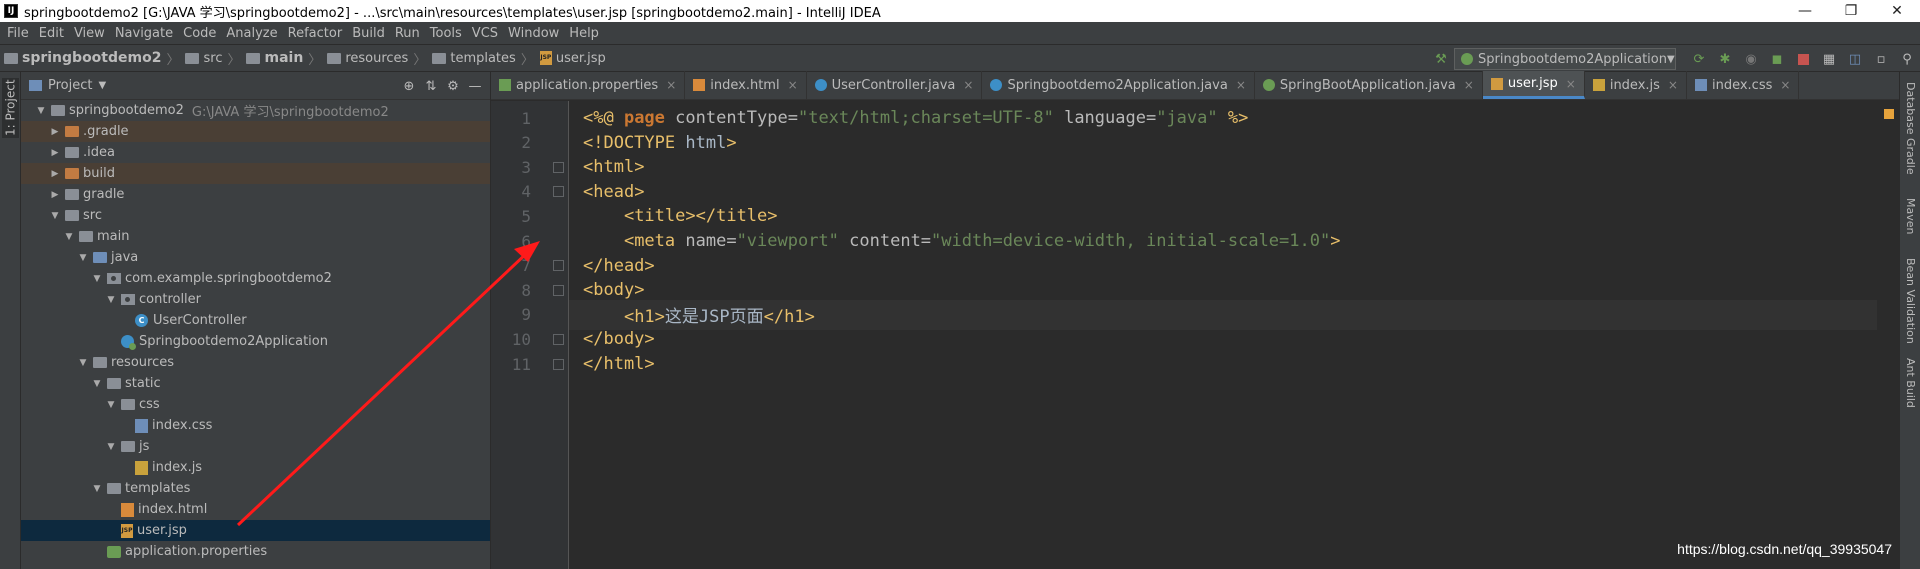 The height and width of the screenshot is (569, 1920). What do you see at coordinates (1888, 335) in the screenshot?
I see `editor-scrollbar` at bounding box center [1888, 335].